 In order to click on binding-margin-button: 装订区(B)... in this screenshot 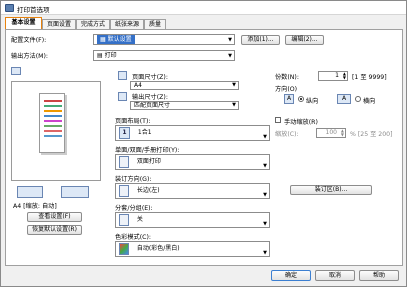, I will do `click(331, 190)`.